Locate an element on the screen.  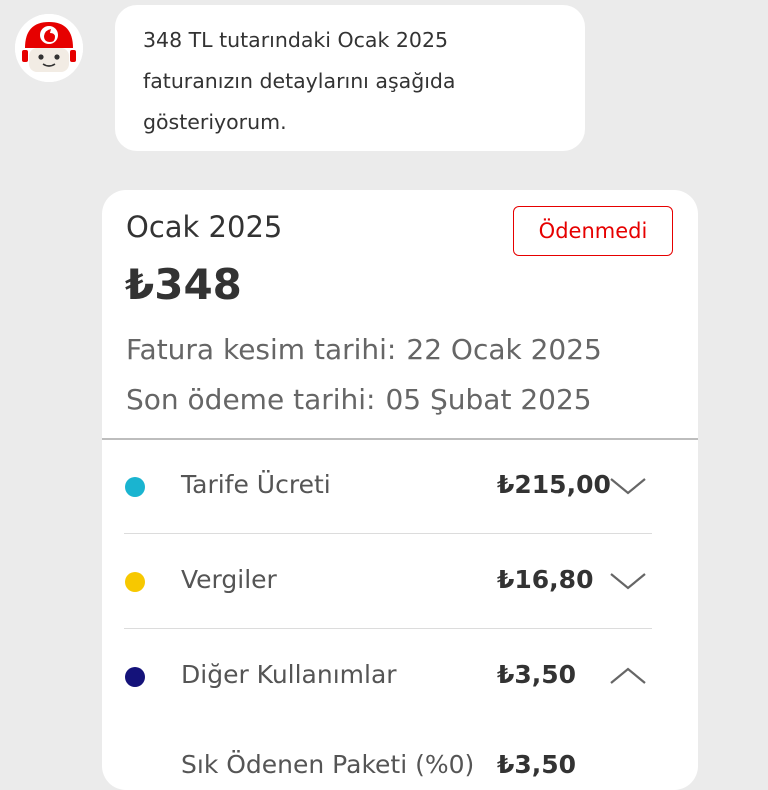
sub-item-value: ₺3,50 is located at coordinates (537, 764).